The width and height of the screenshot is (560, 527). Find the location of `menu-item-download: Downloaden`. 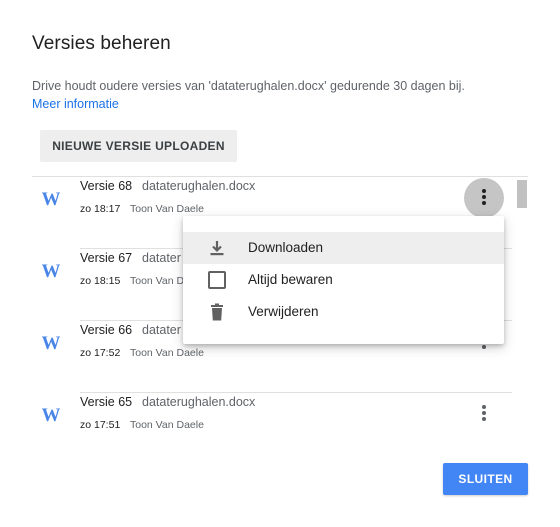

menu-item-download: Downloaden is located at coordinates (343, 248).